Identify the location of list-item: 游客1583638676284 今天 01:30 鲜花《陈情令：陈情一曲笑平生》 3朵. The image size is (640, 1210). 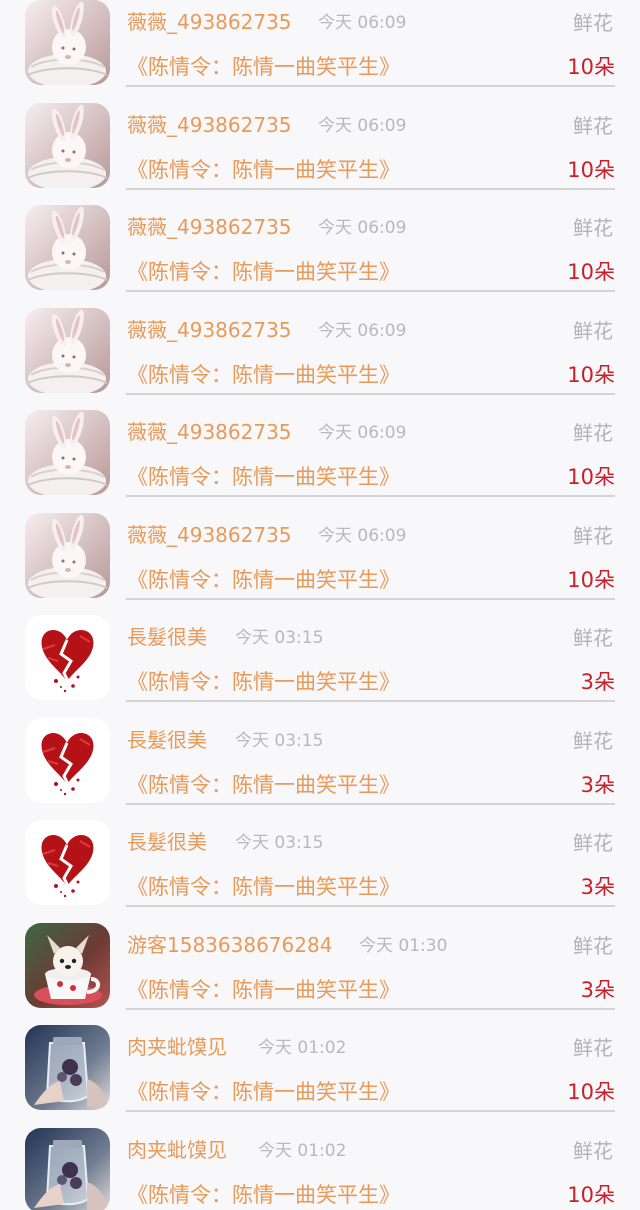
(320, 974).